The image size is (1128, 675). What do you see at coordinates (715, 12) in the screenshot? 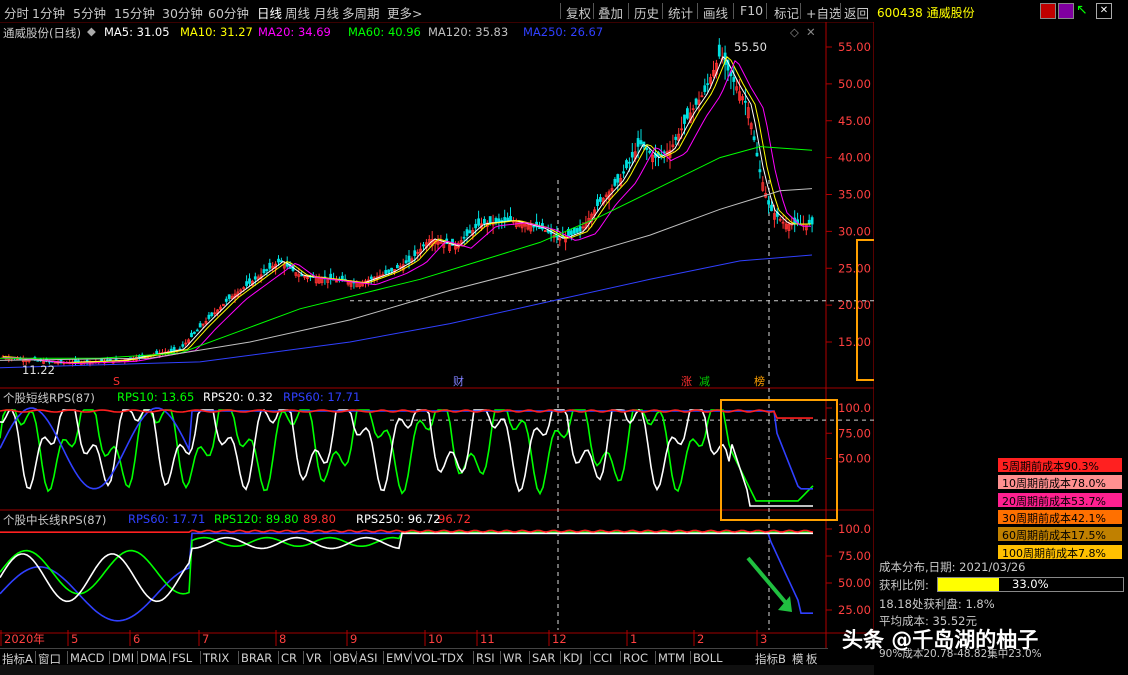
I see `toolbar-button-15: 画线` at bounding box center [715, 12].